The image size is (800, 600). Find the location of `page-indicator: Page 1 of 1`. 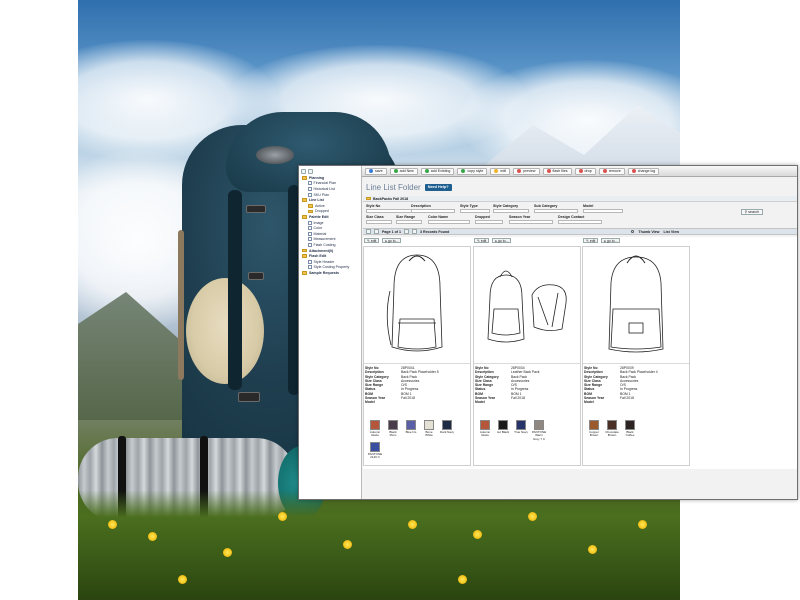

page-indicator: Page 1 of 1 is located at coordinates (391, 231).